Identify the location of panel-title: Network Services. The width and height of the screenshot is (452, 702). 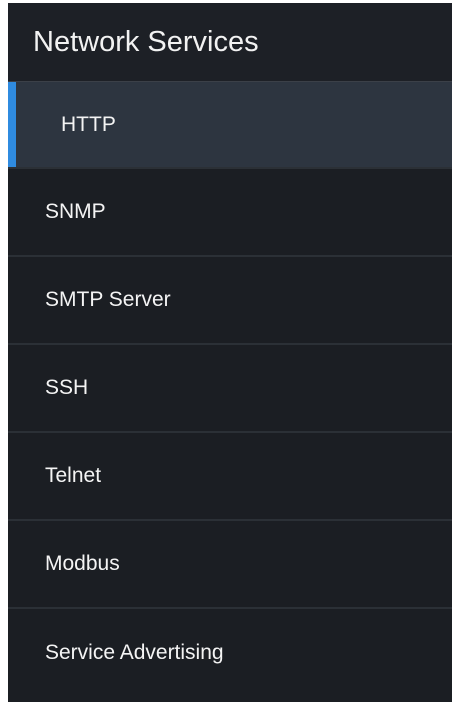
(146, 41).